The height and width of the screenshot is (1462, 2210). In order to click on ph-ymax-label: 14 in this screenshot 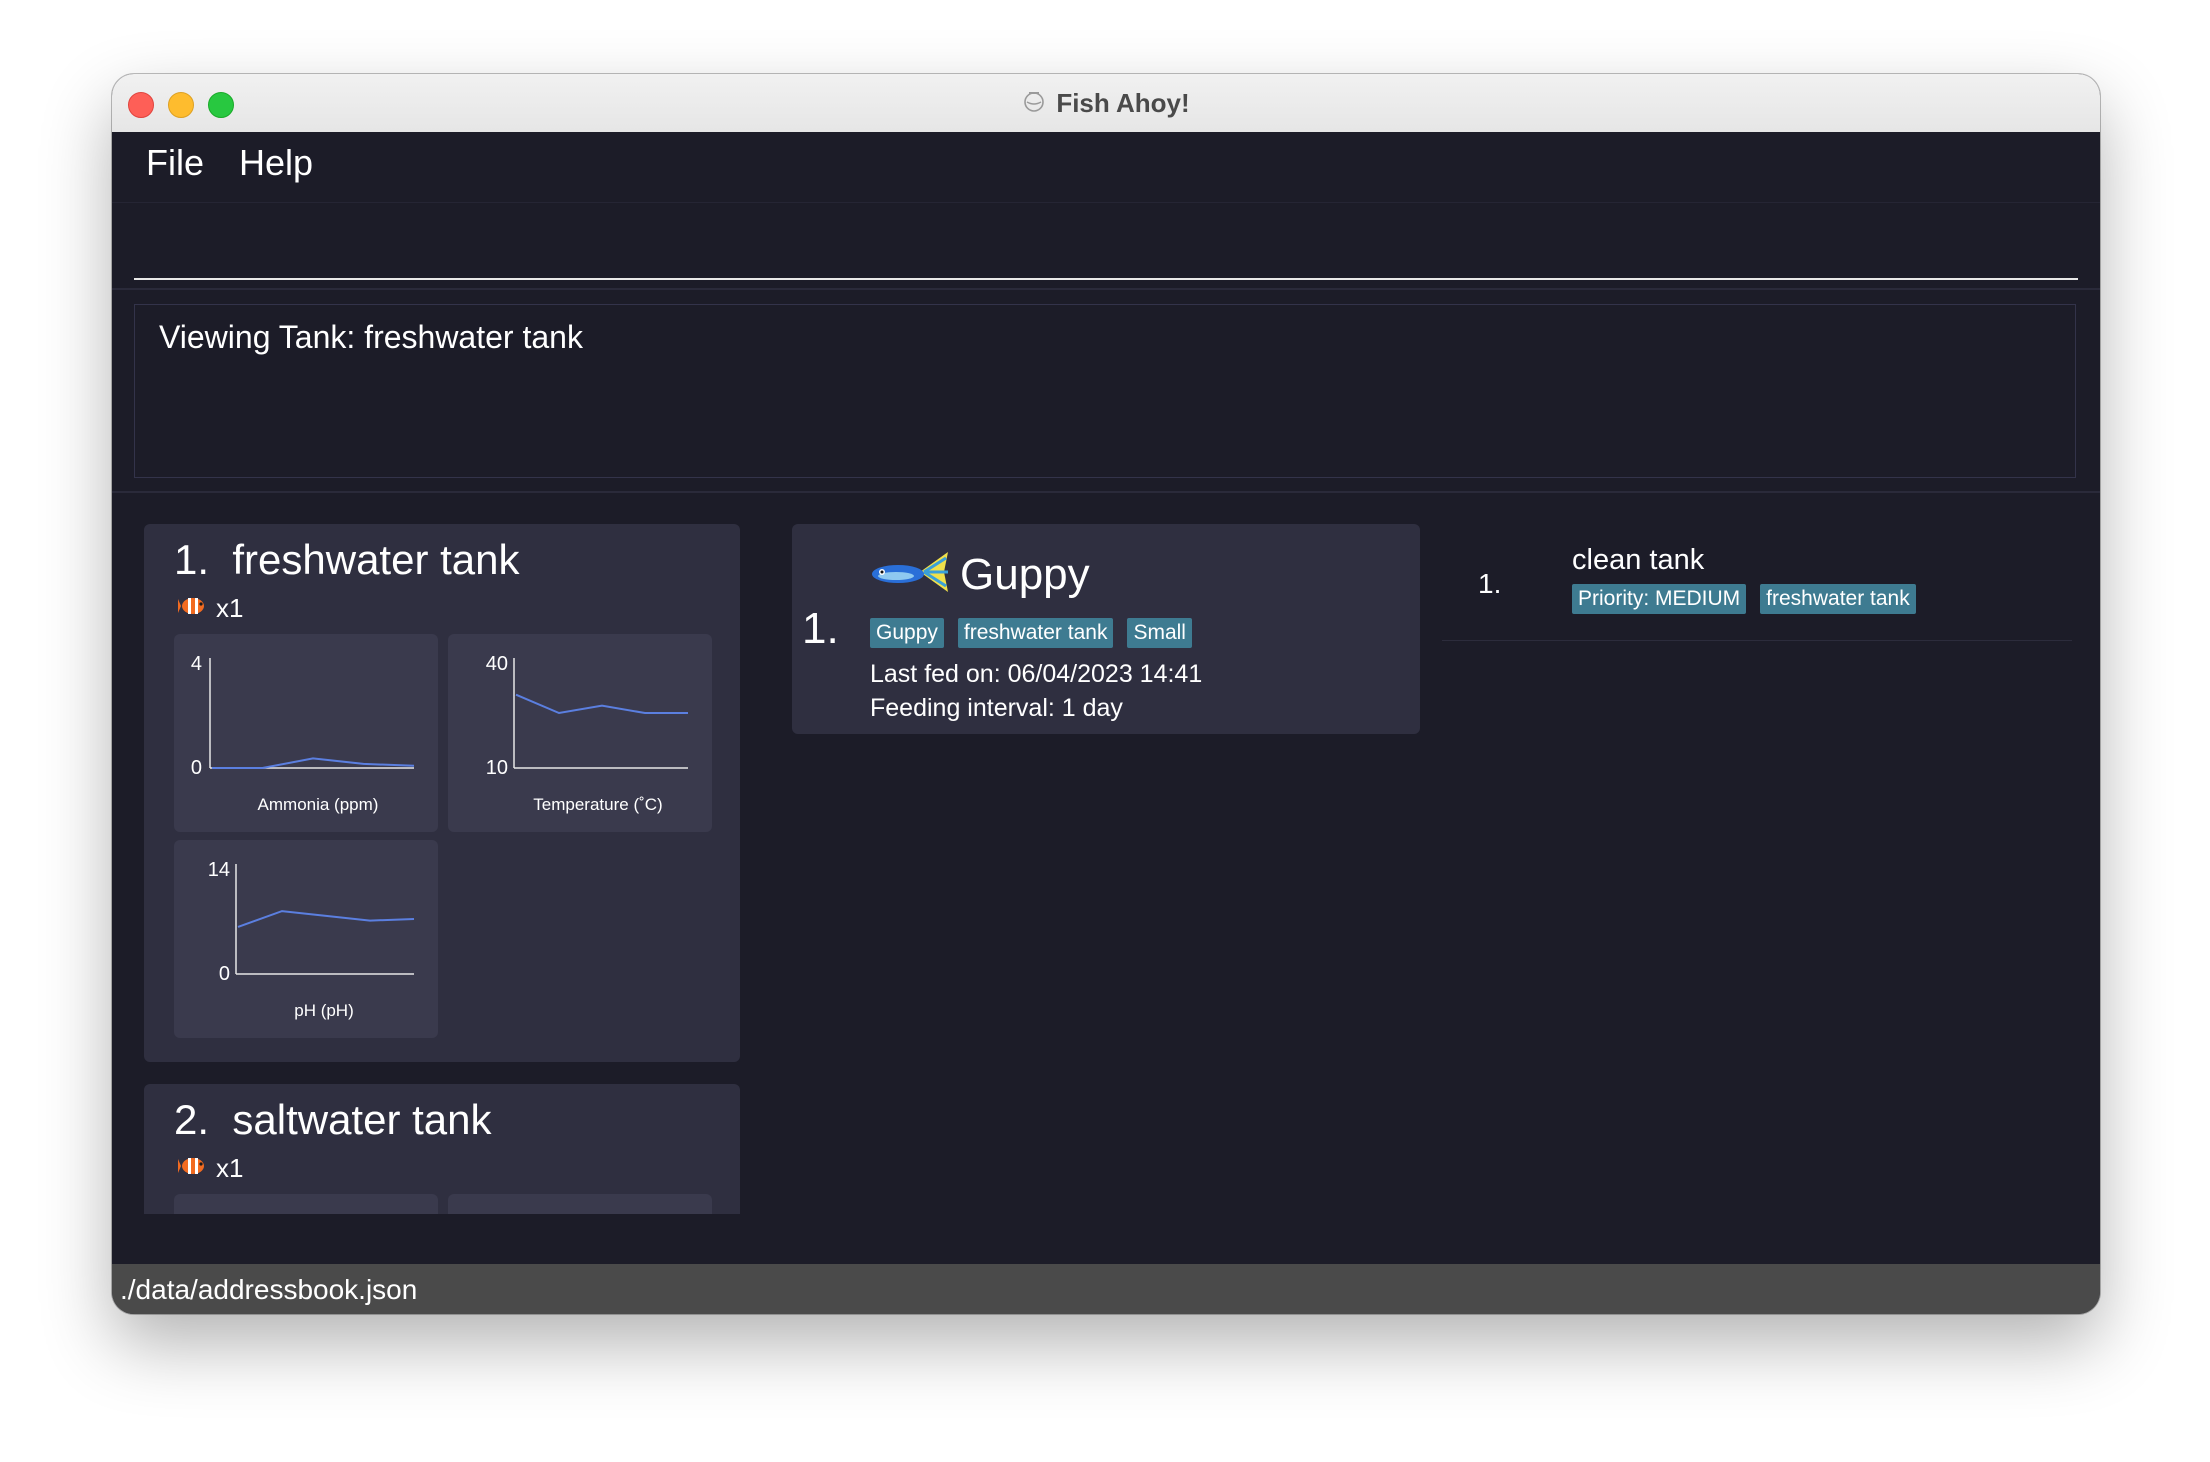, I will do `click(219, 870)`.